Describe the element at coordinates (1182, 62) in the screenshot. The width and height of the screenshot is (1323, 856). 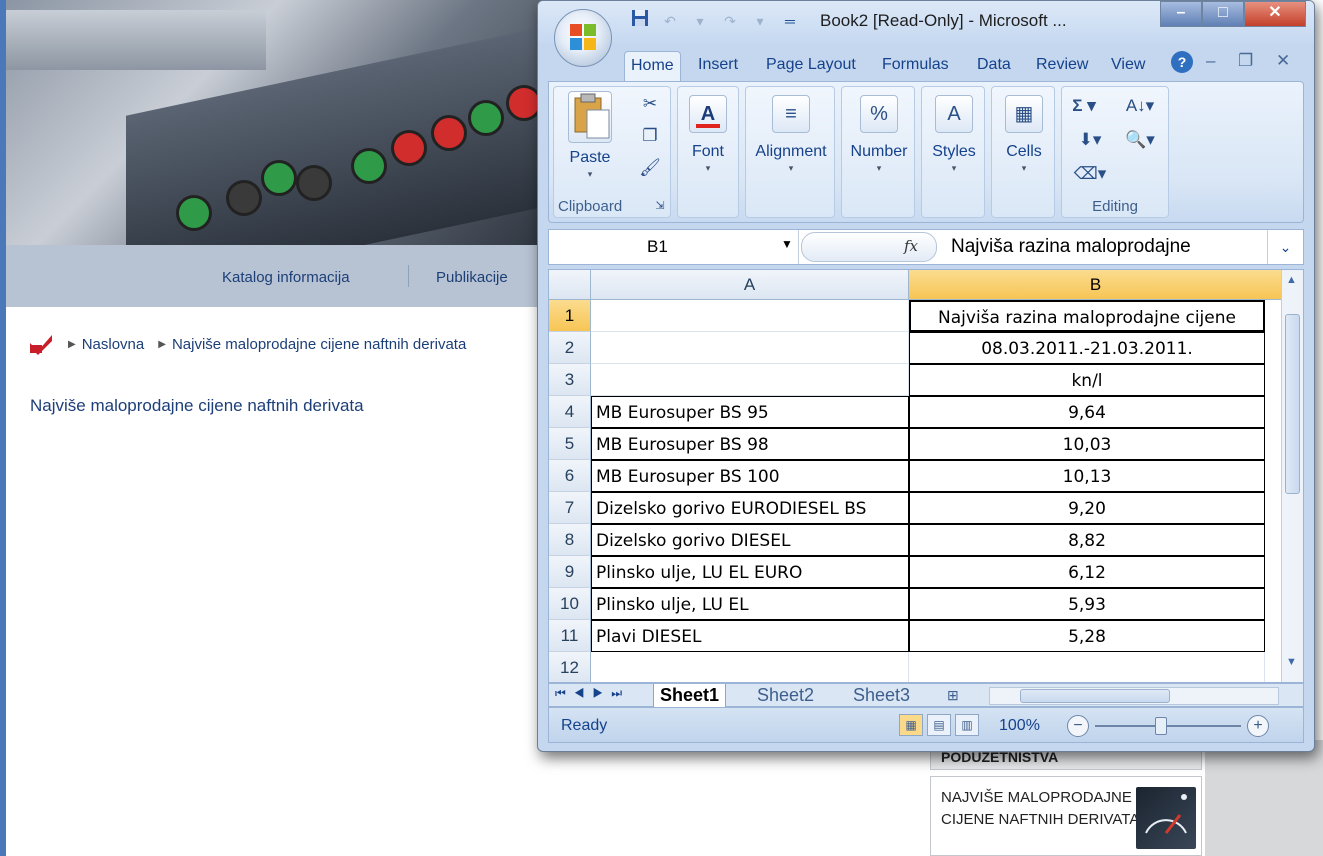
I see `help-icon: ?` at that location.